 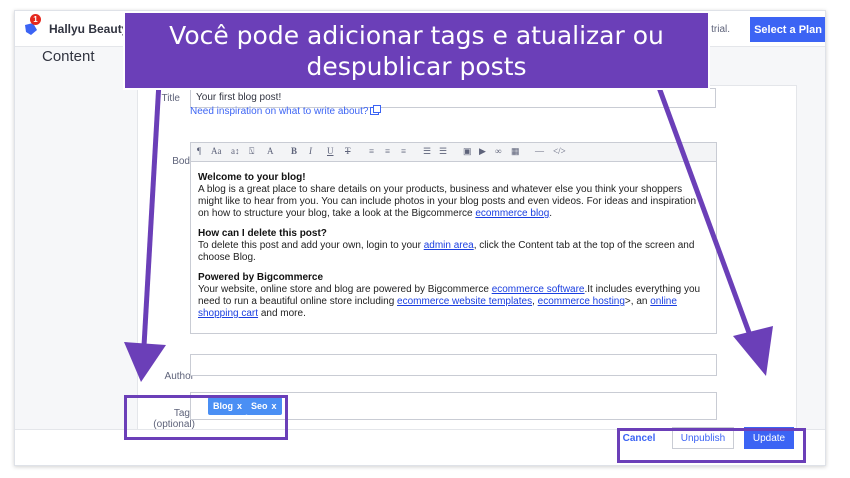 I want to click on arrow-to-buttons, so click(x=704, y=210).